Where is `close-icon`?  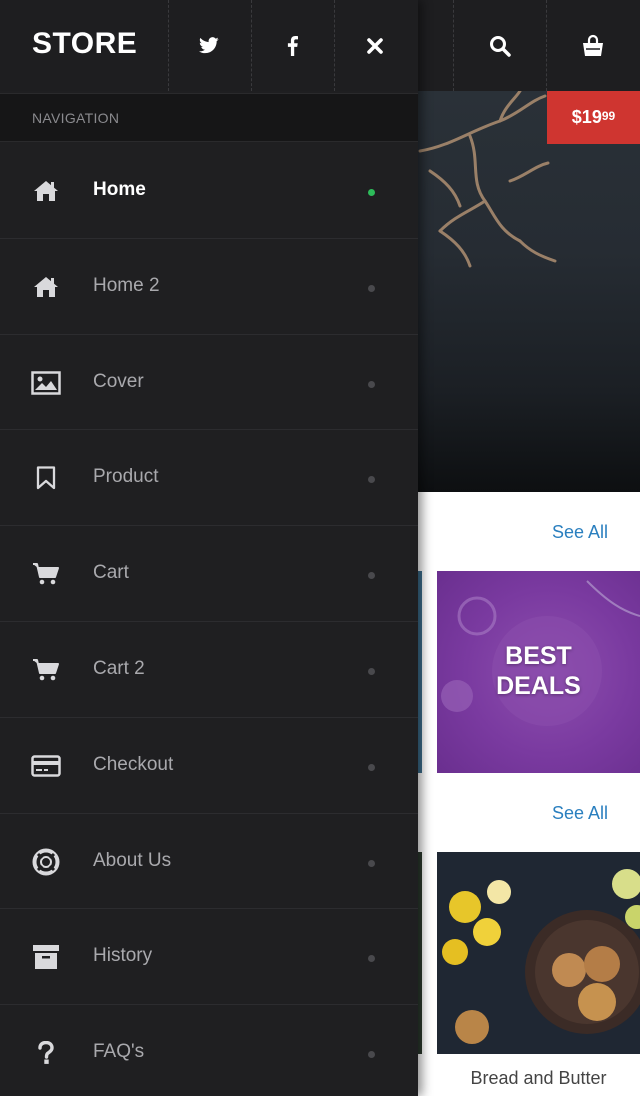
close-icon is located at coordinates (375, 45).